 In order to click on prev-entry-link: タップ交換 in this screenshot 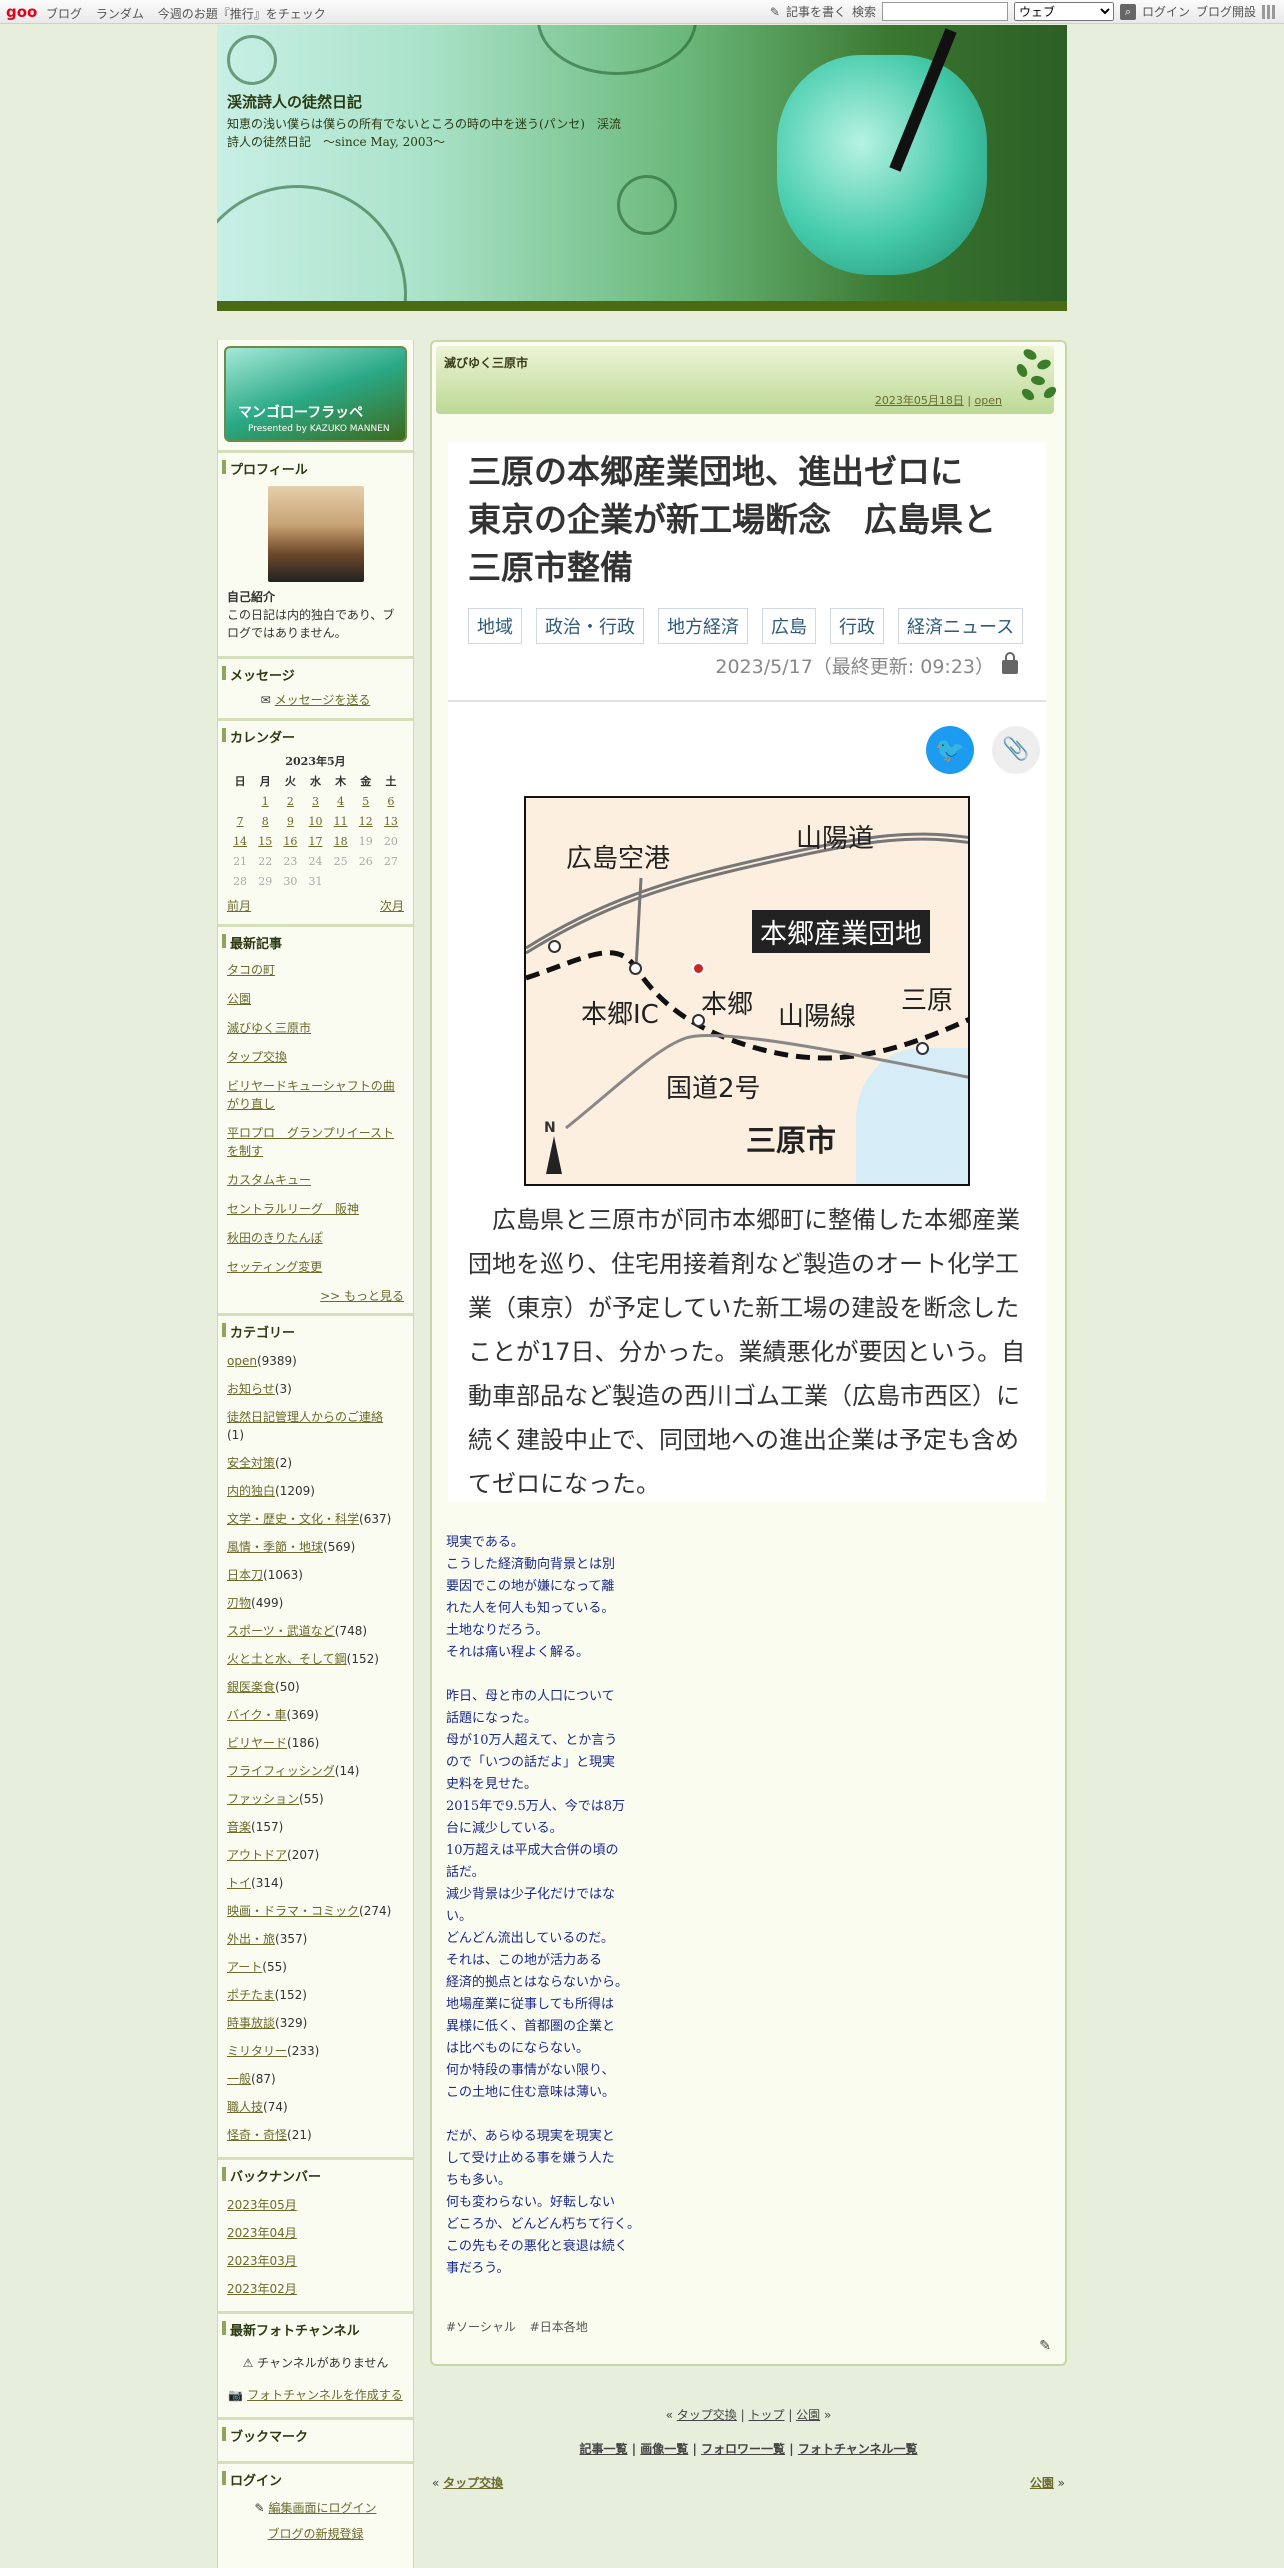, I will do `click(473, 2483)`.